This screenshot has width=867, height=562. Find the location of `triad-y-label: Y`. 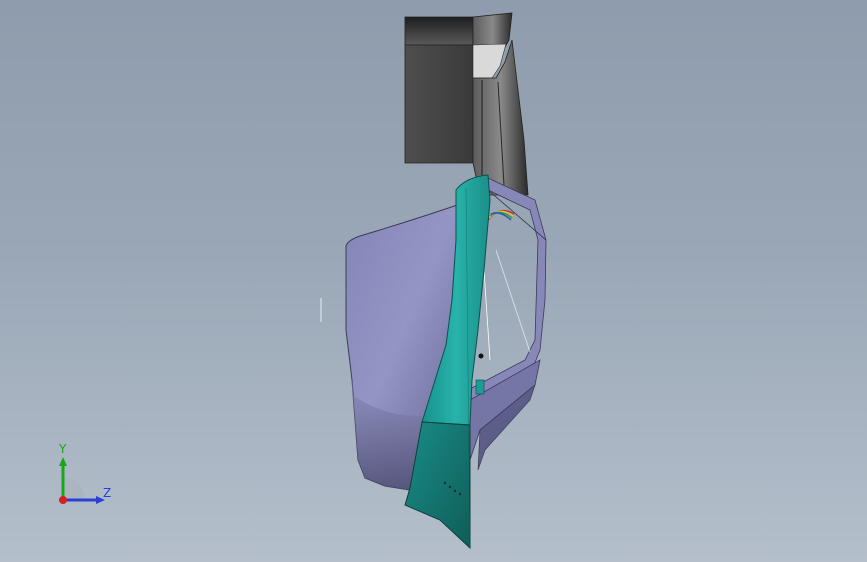

triad-y-label: Y is located at coordinates (63, 449).